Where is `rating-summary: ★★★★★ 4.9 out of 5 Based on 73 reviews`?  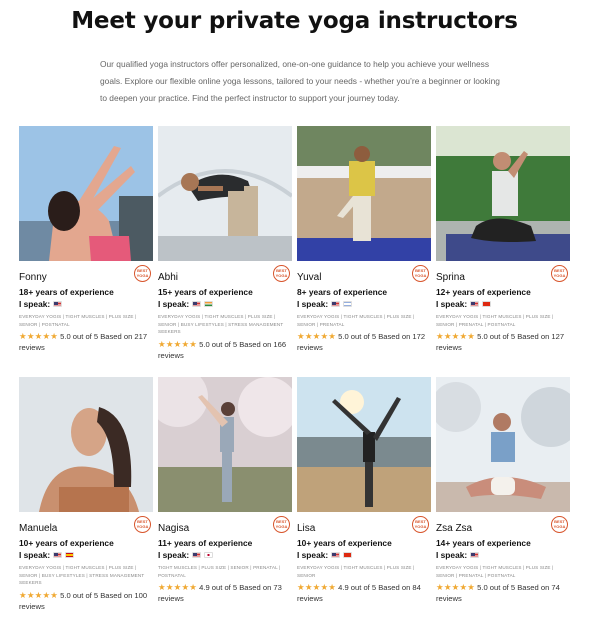 rating-summary: ★★★★★ 4.9 out of 5 Based on 73 reviews is located at coordinates (225, 593).